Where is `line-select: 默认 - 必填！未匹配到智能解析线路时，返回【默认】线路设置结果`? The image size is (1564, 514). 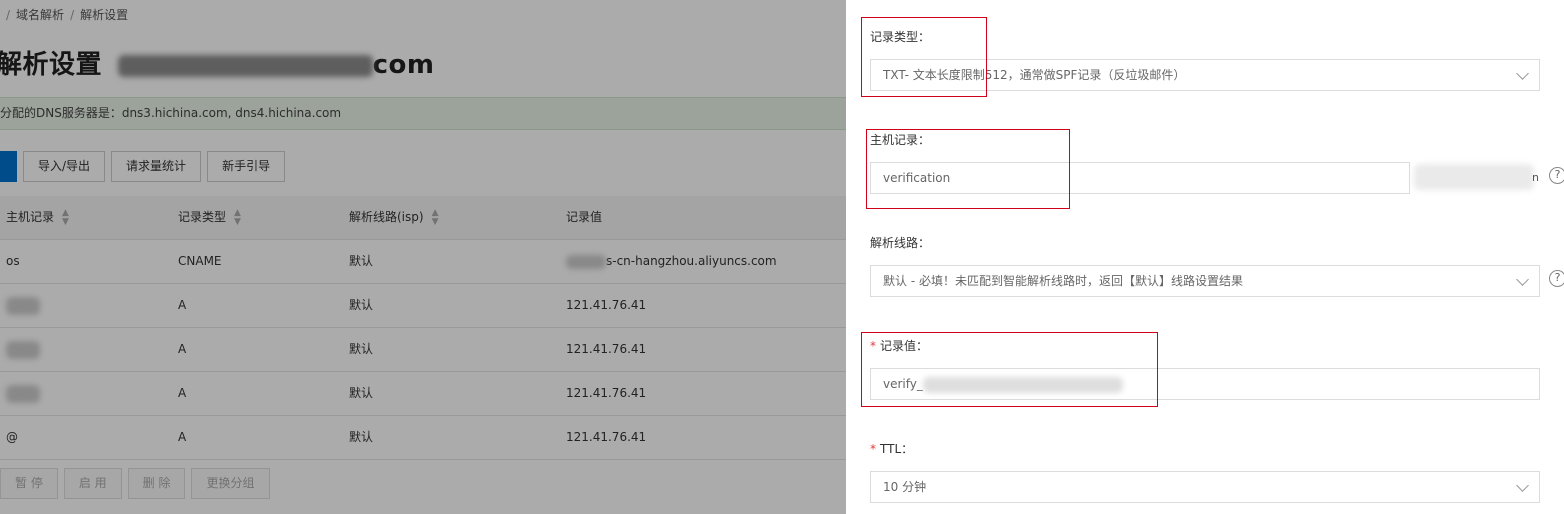 line-select: 默认 - 必填！未匹配到智能解析线路时，返回【默认】线路设置结果 is located at coordinates (1205, 281).